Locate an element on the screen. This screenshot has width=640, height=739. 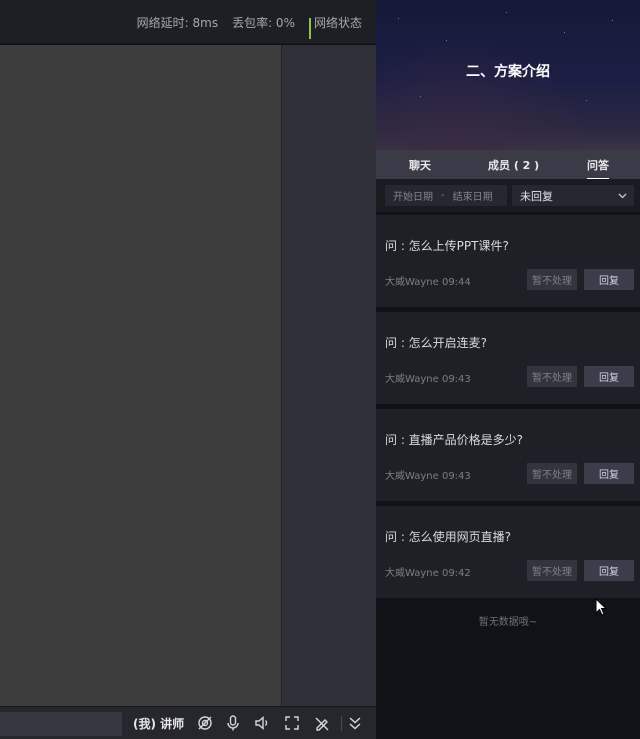
collapse-icon is located at coordinates (355, 723).